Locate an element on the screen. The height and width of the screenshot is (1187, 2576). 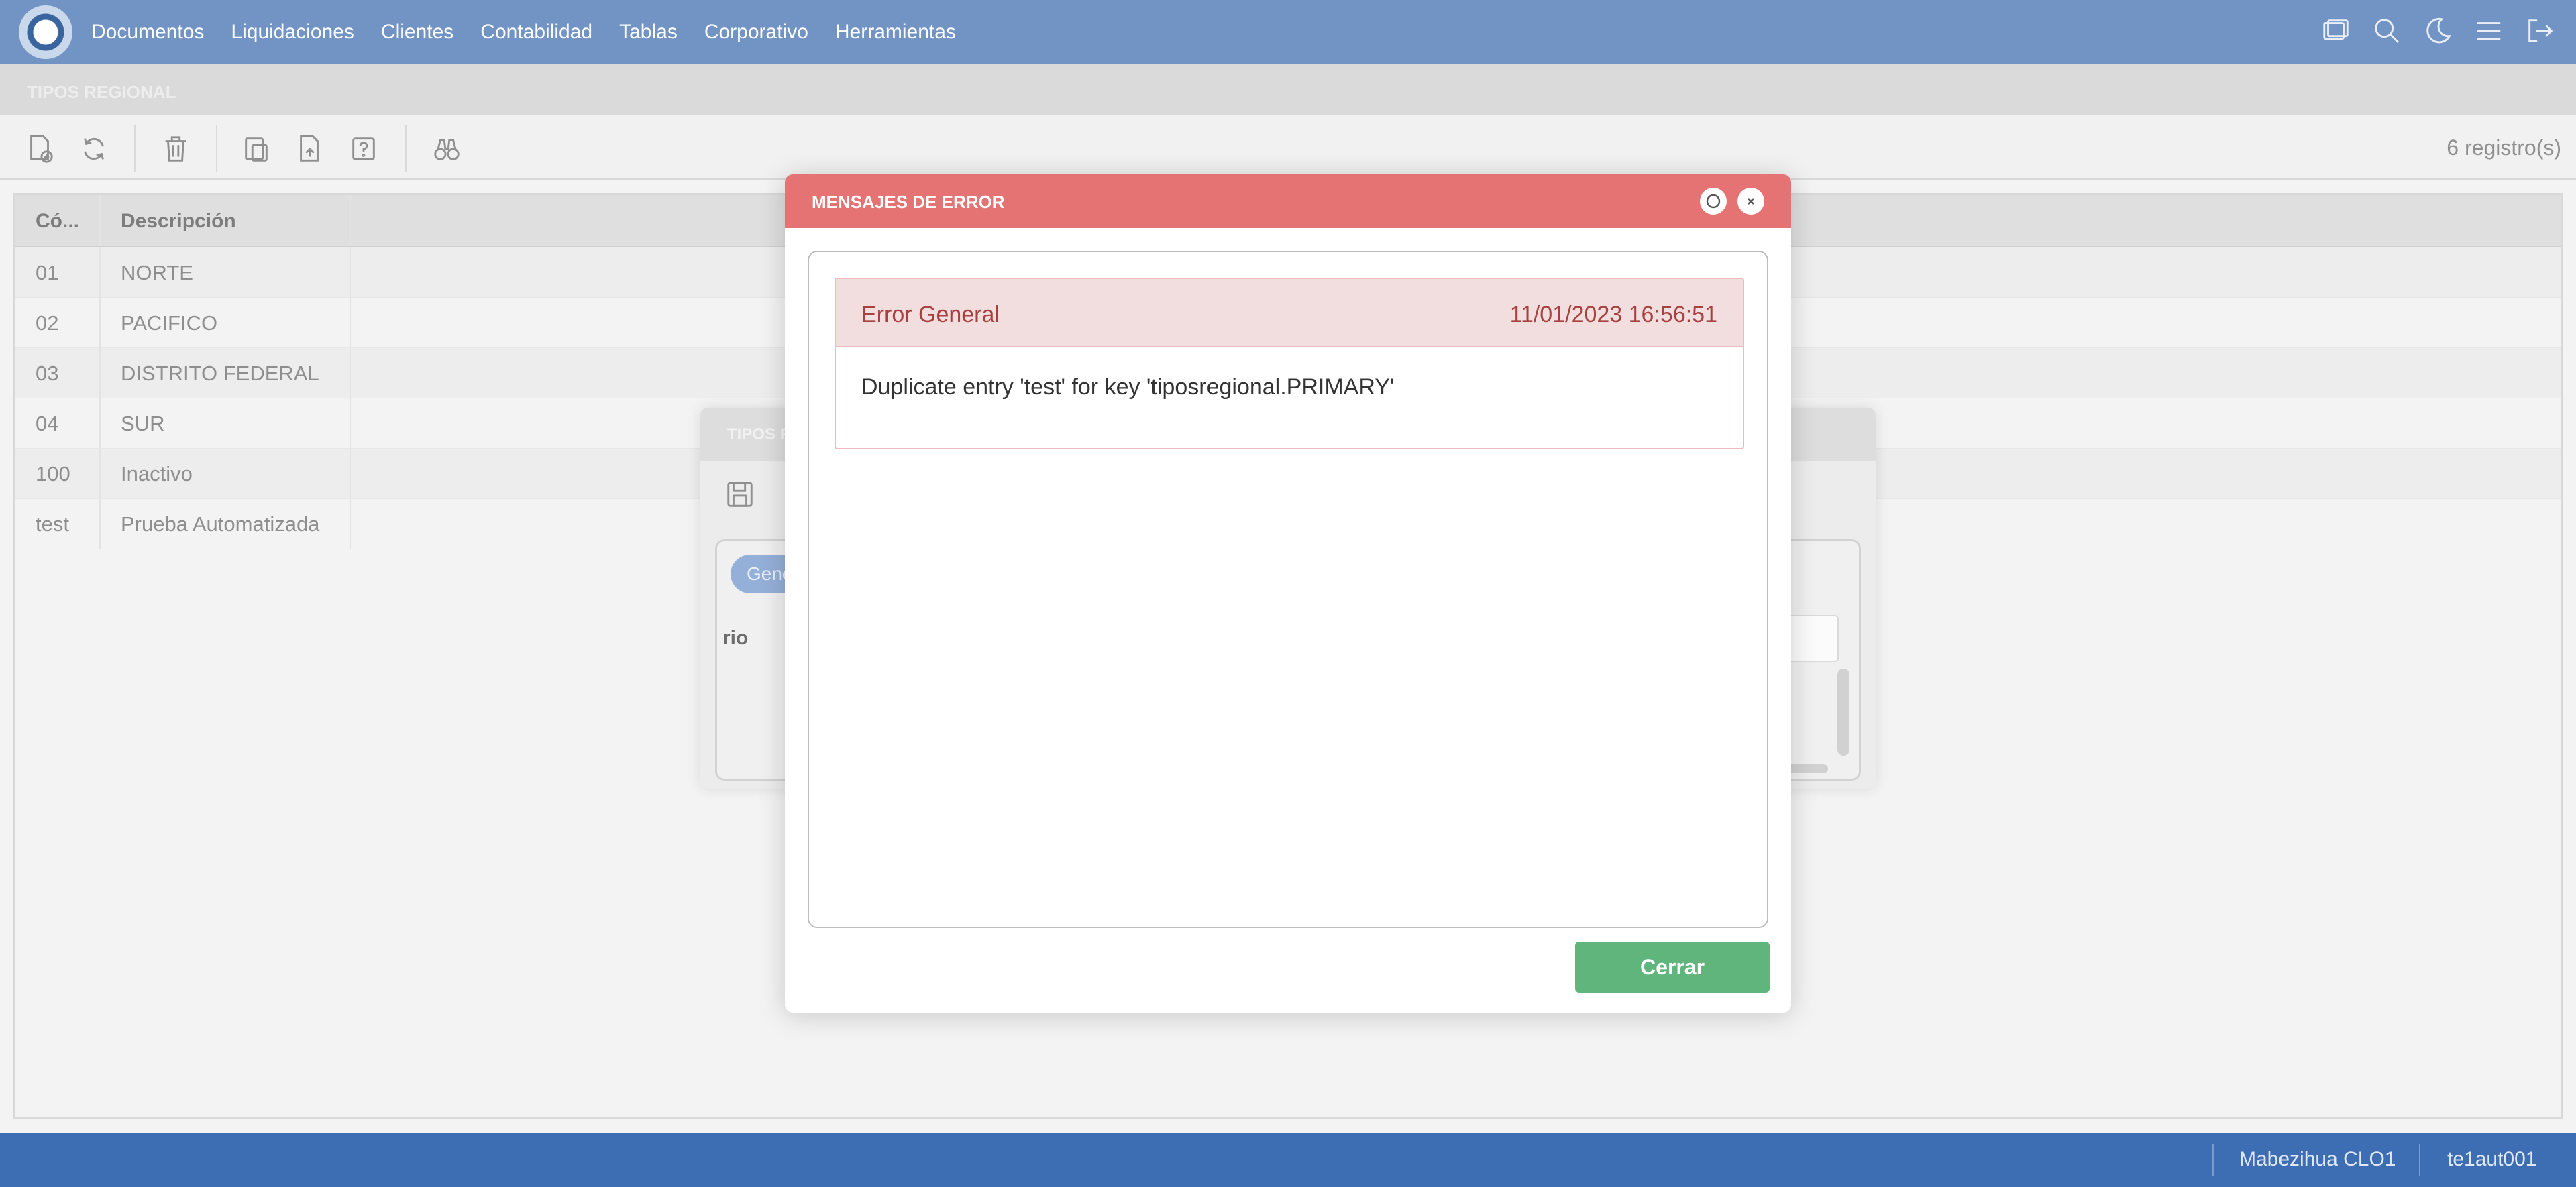
error-dialog-title: MENSAJES DE ERROR is located at coordinates (908, 202).